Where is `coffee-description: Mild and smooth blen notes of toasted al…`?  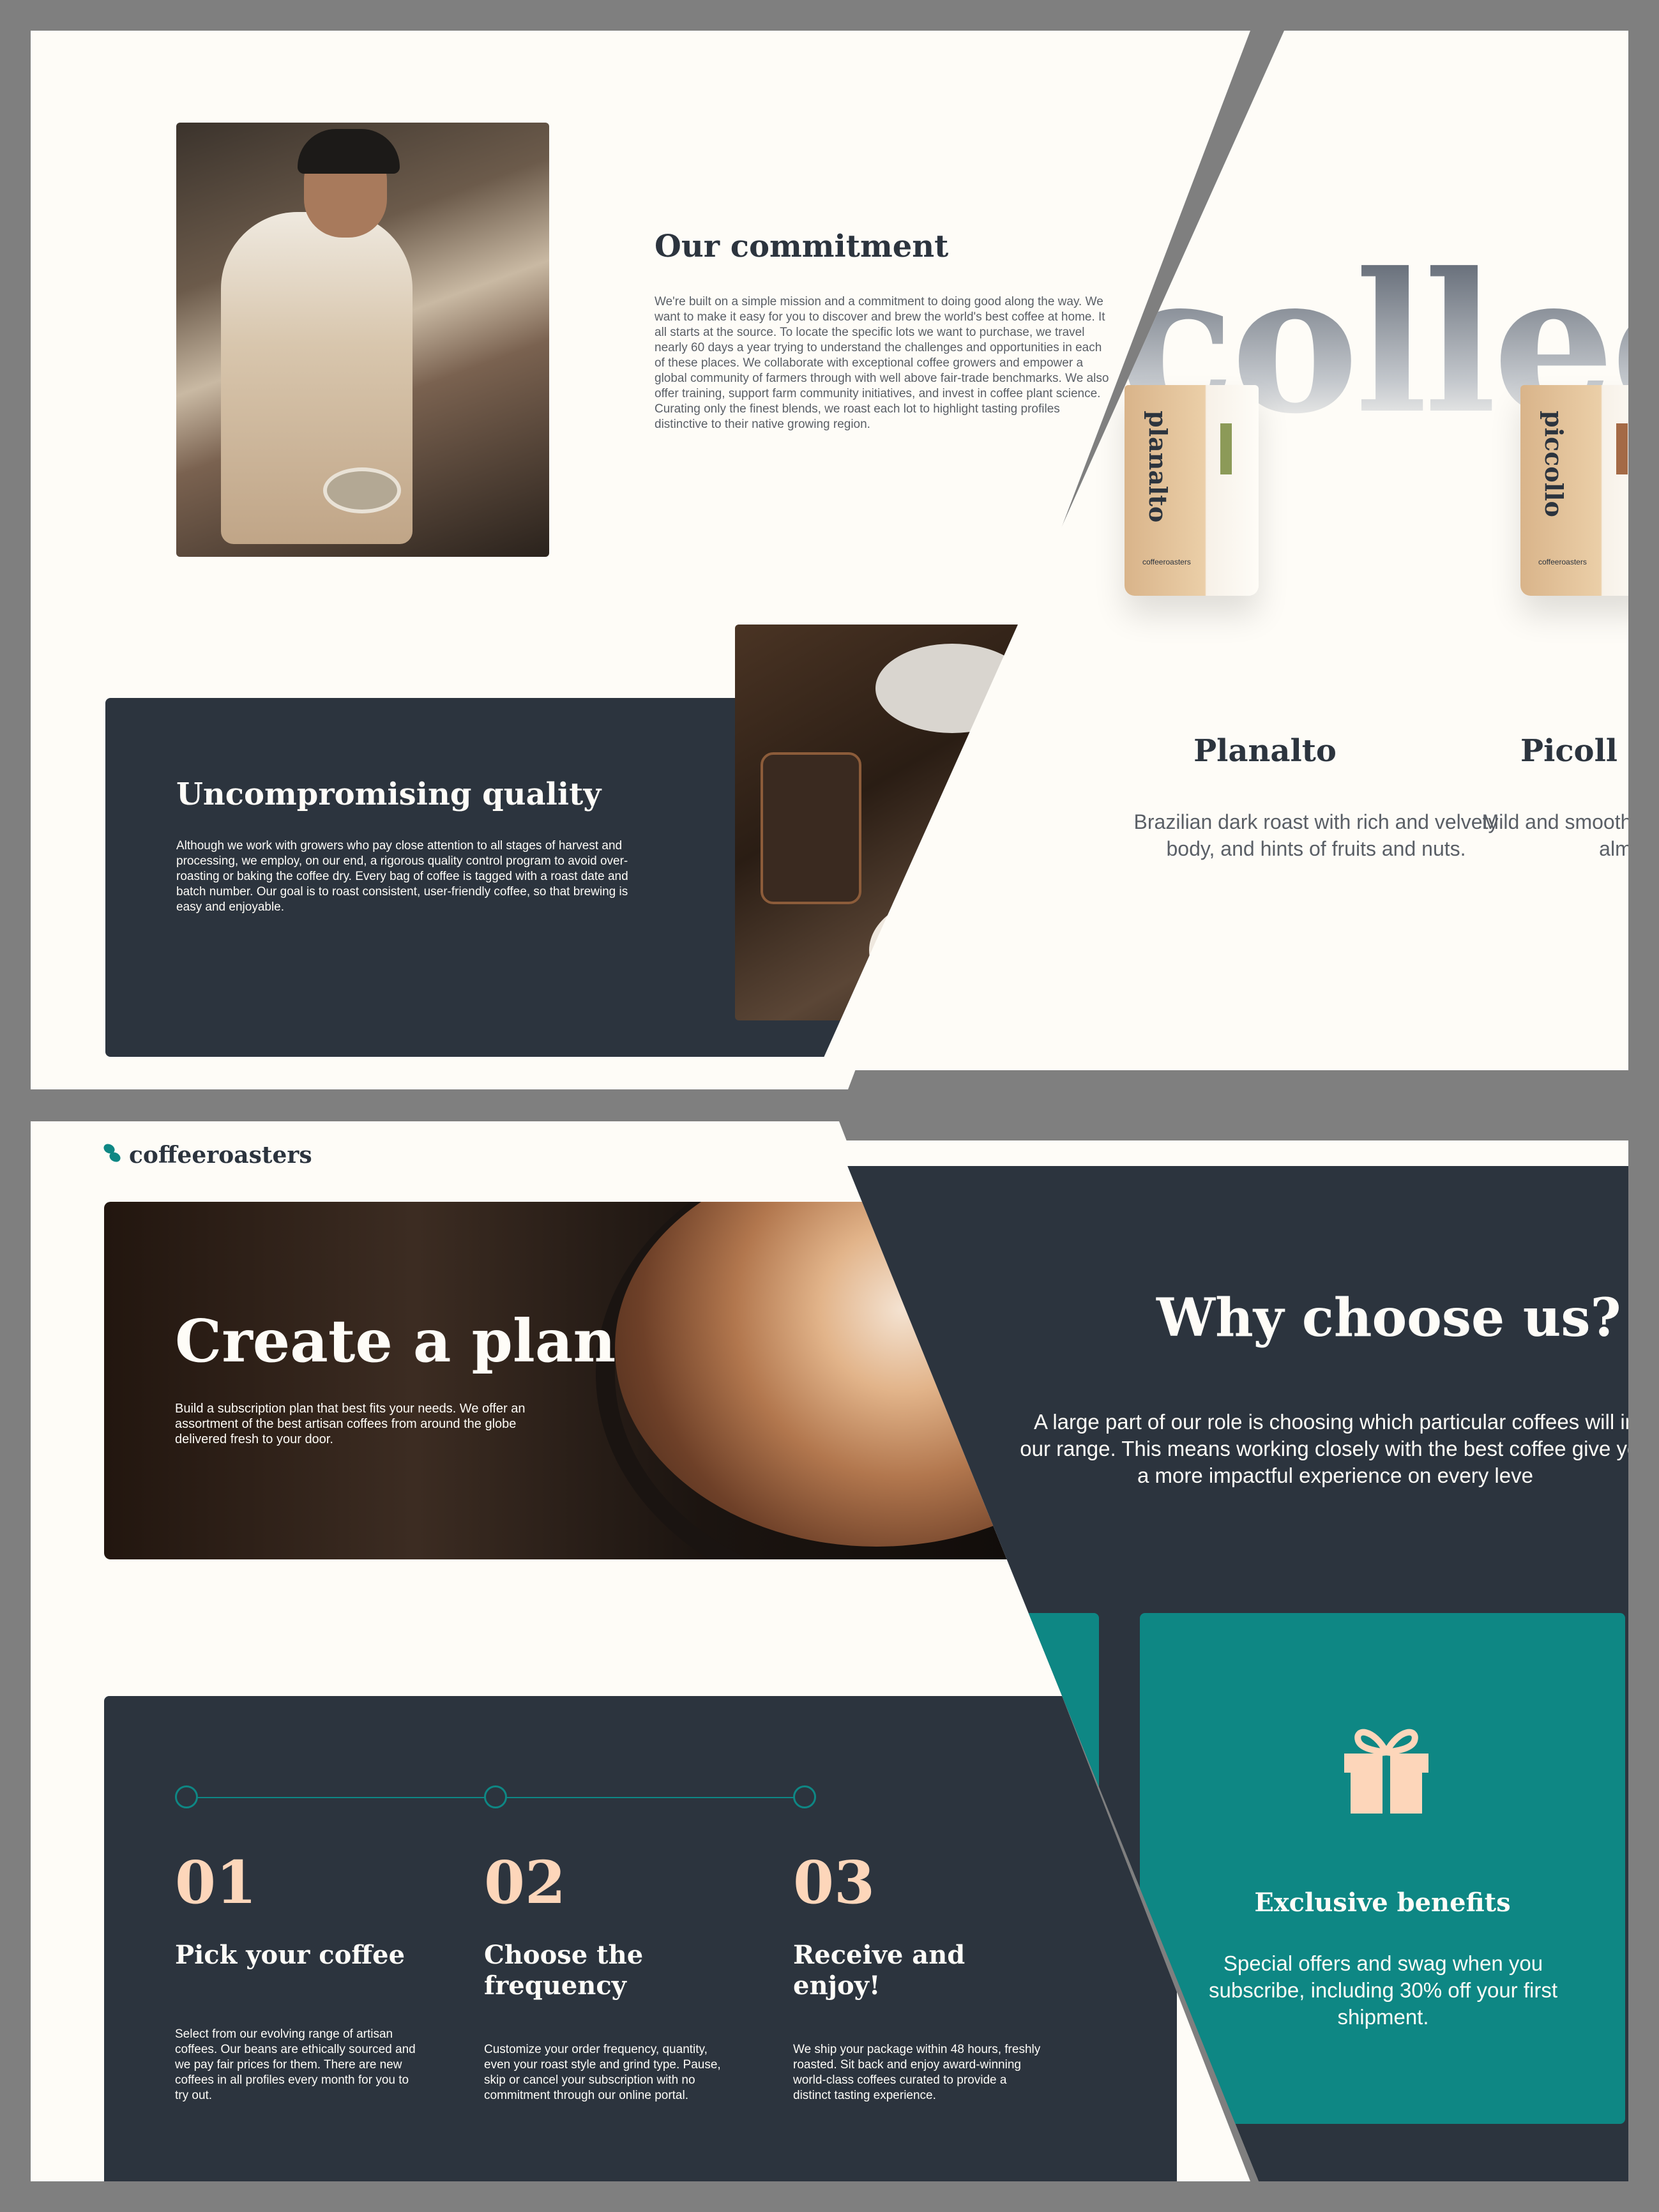 coffee-description: Mild and smooth blen notes of toasted al… is located at coordinates (1555, 835).